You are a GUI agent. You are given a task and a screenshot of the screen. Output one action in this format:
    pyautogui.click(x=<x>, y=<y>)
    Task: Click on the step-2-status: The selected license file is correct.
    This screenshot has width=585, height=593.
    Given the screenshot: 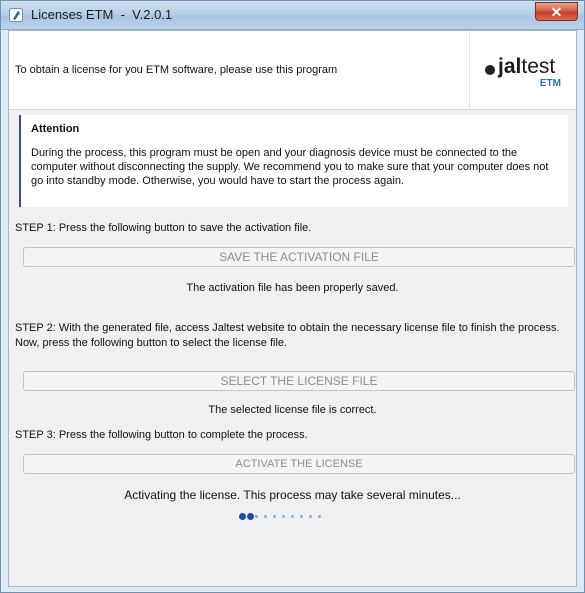 What is the action you would take?
    pyautogui.click(x=292, y=410)
    